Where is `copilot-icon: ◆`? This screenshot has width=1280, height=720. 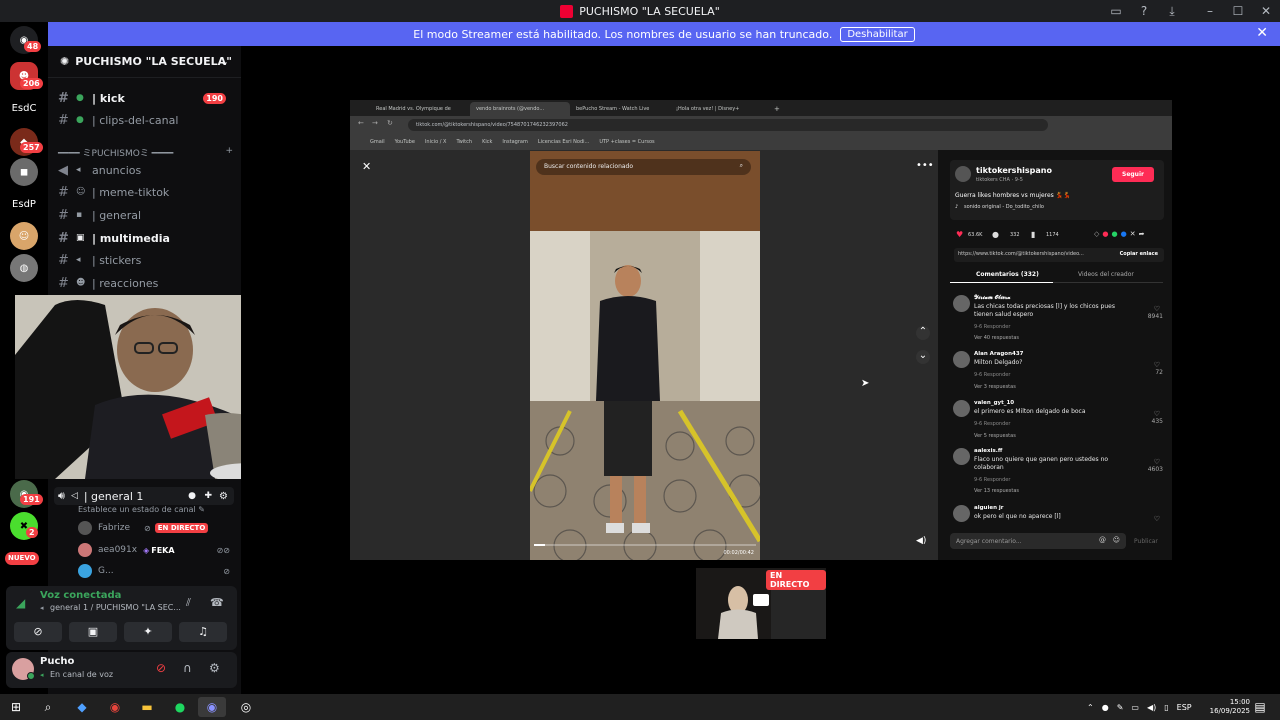
copilot-icon: ◆ is located at coordinates (82, 707).